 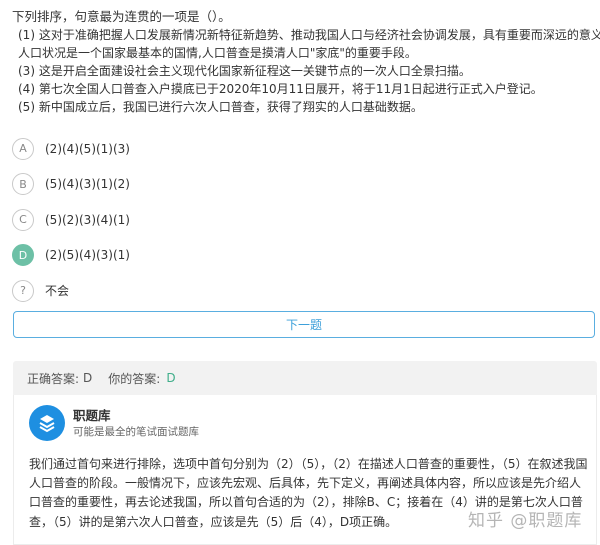 What do you see at coordinates (87, 219) in the screenshot?
I see `option-c-text: (5)(2)(3)(4)(1)` at bounding box center [87, 219].